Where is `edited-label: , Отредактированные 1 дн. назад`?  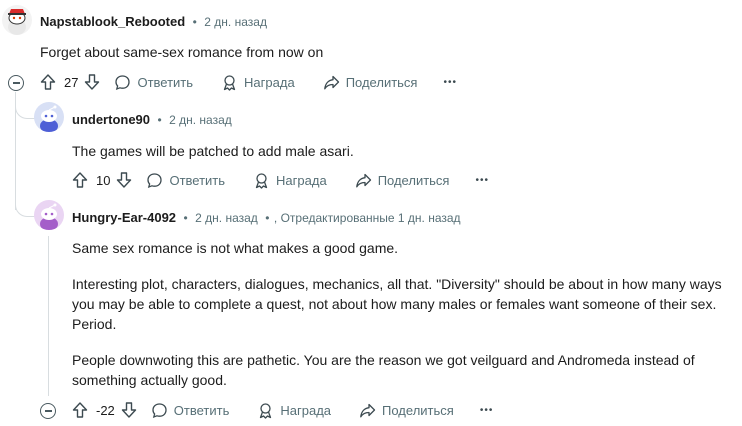 edited-label: , Отредактированные 1 дн. назад is located at coordinates (367, 218).